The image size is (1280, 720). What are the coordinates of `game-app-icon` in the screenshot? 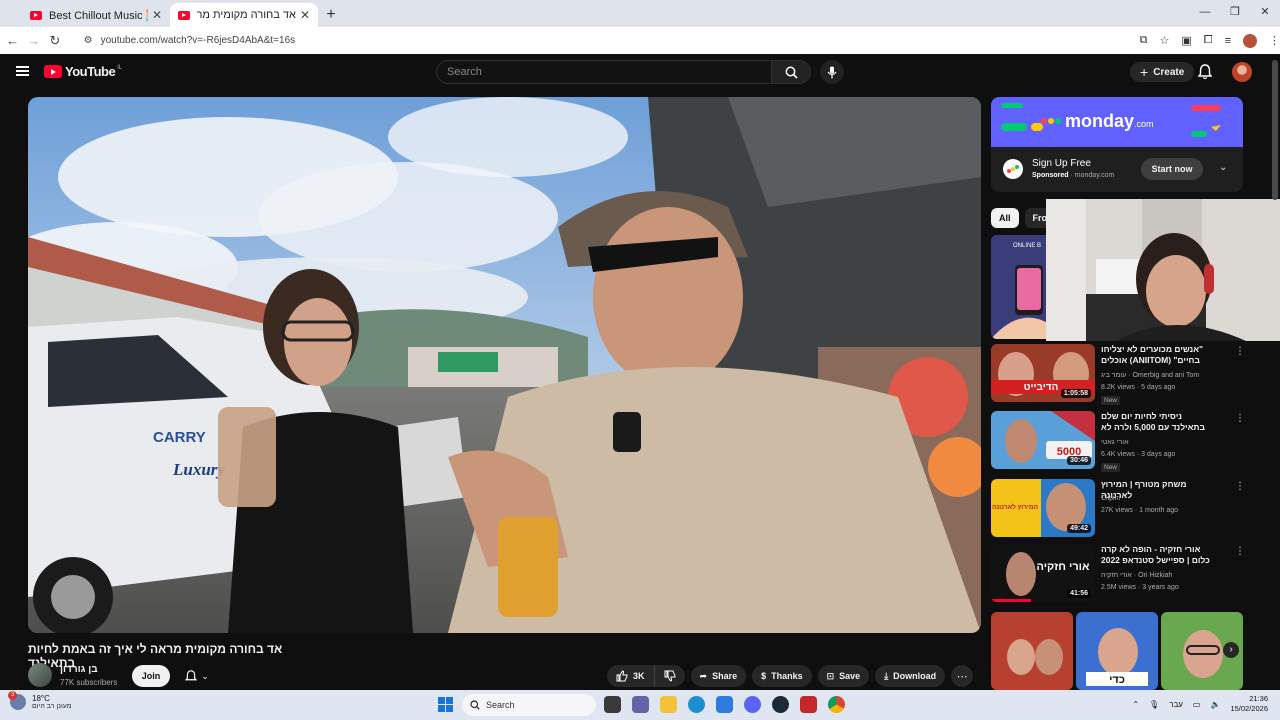 It's located at (808, 704).